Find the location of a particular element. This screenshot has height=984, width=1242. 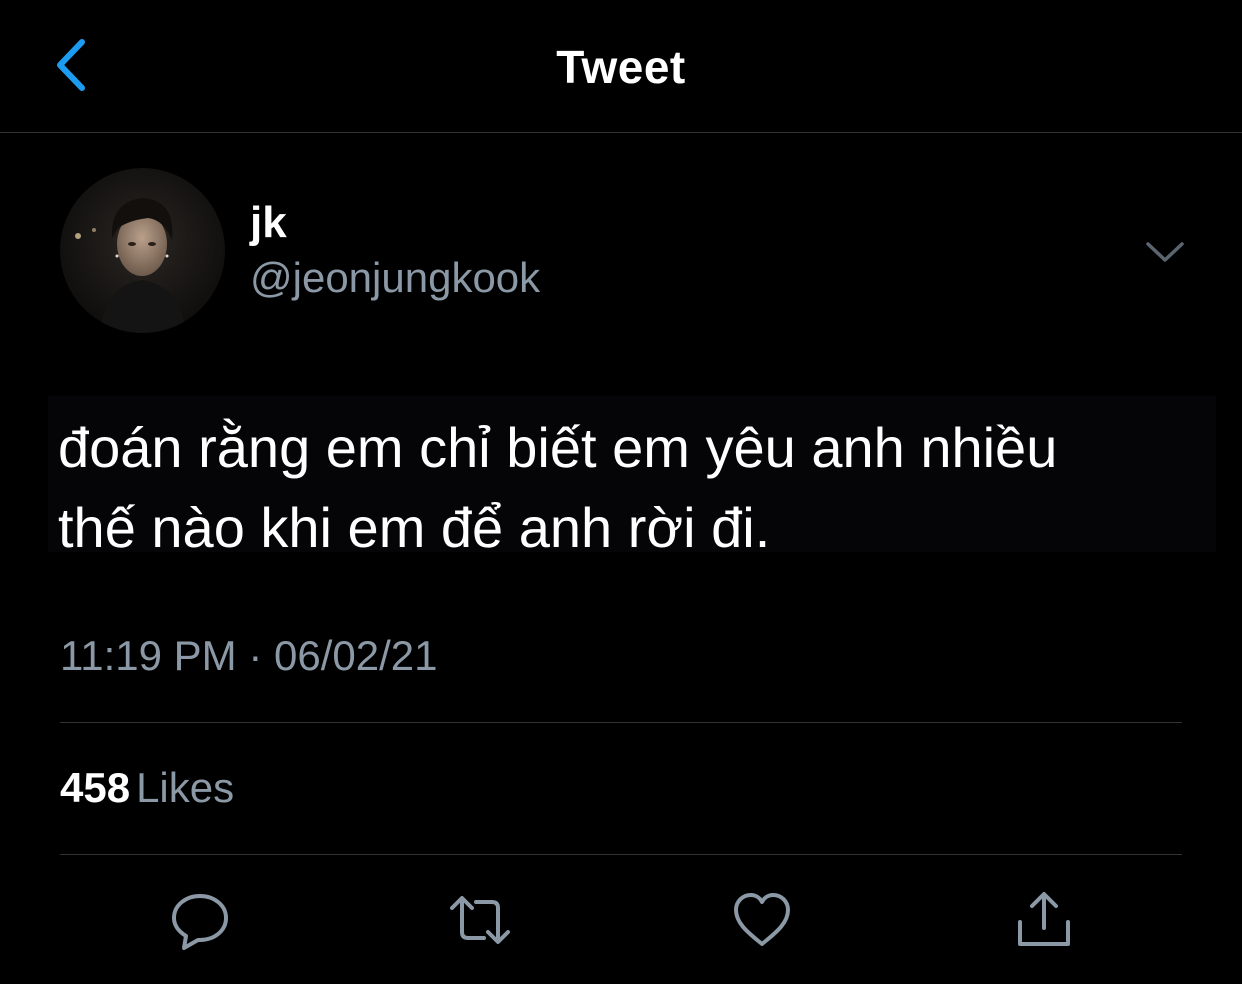

avatar-image is located at coordinates (142, 250).